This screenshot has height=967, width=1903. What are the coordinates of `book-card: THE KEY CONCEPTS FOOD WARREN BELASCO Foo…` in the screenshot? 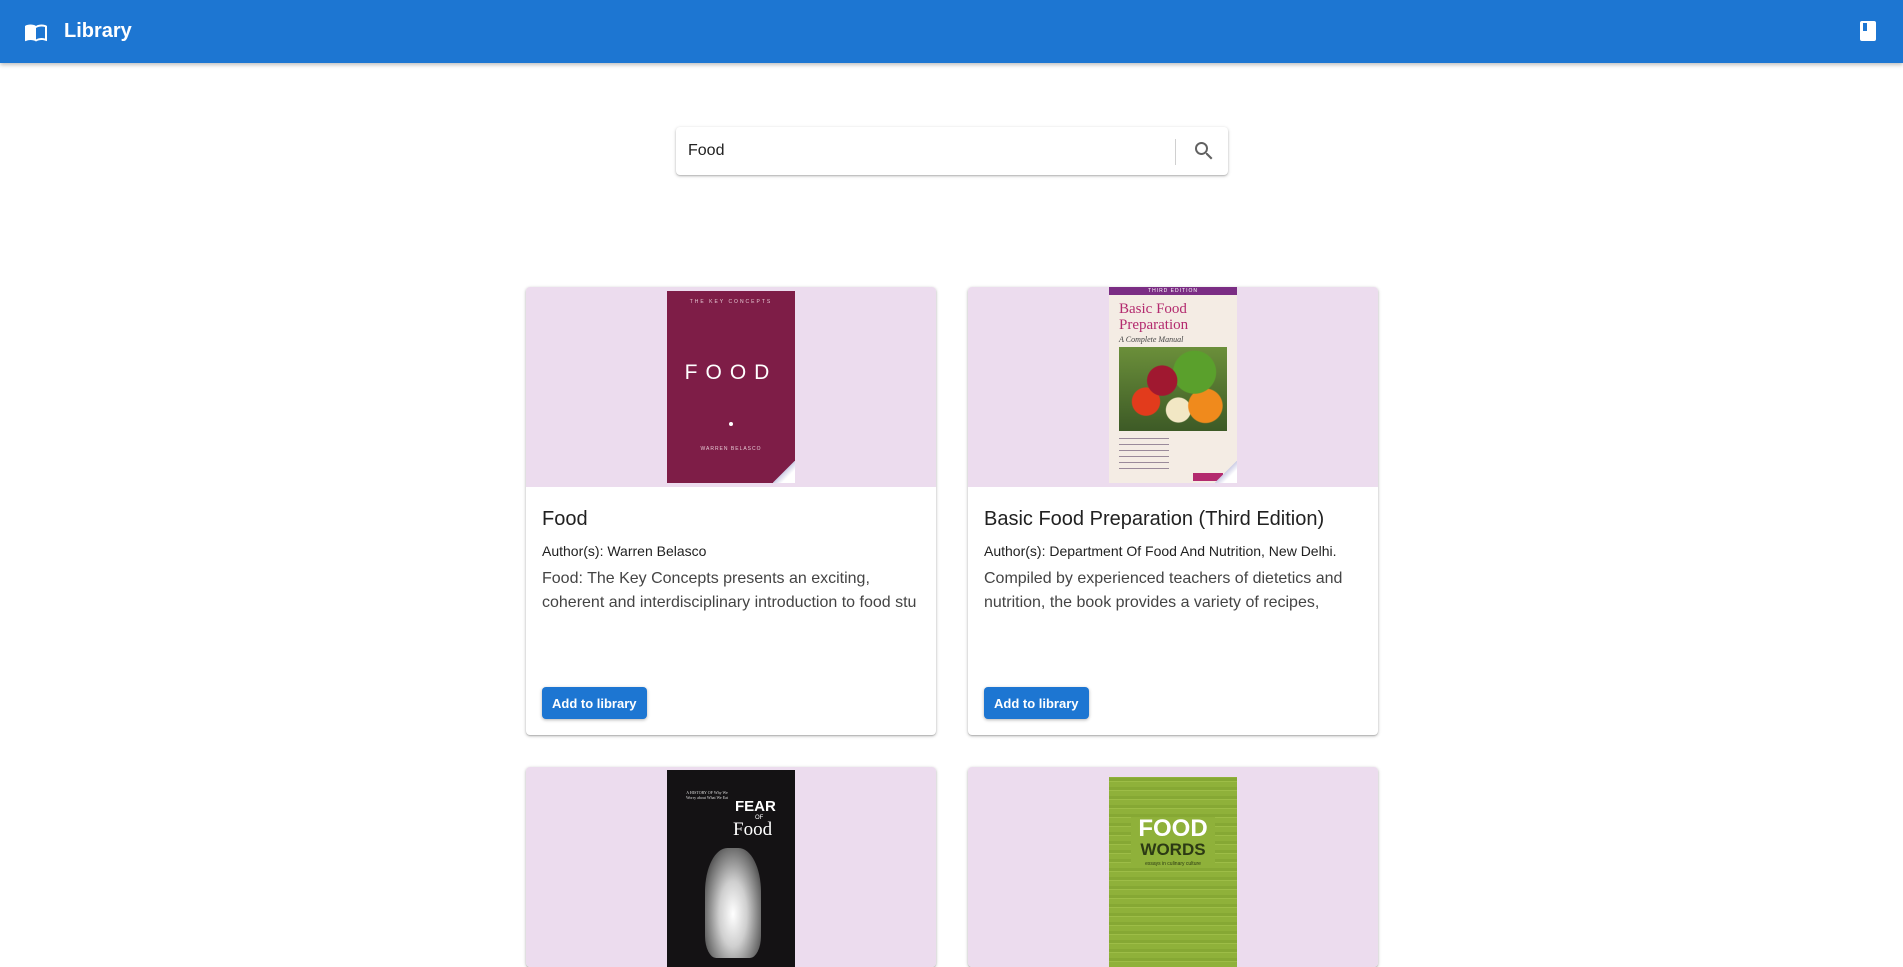 It's located at (731, 511).